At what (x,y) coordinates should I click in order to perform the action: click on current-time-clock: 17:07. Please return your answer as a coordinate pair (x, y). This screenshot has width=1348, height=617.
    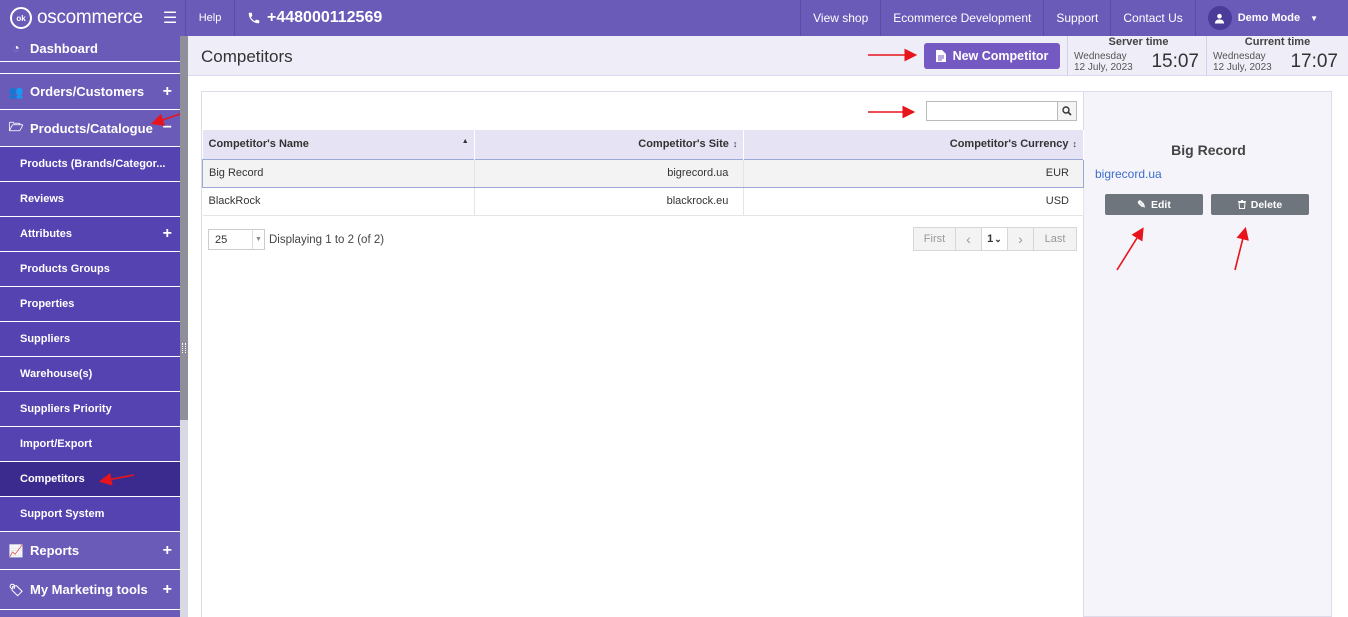
    Looking at the image, I should click on (1314, 61).